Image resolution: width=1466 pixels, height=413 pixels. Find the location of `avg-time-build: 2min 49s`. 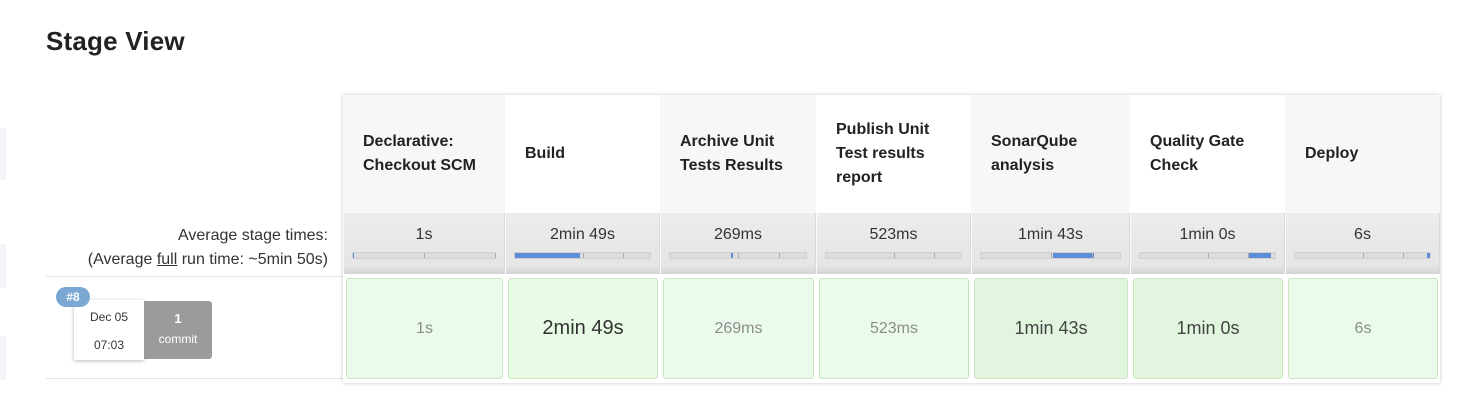

avg-time-build: 2min 49s is located at coordinates (582, 243).